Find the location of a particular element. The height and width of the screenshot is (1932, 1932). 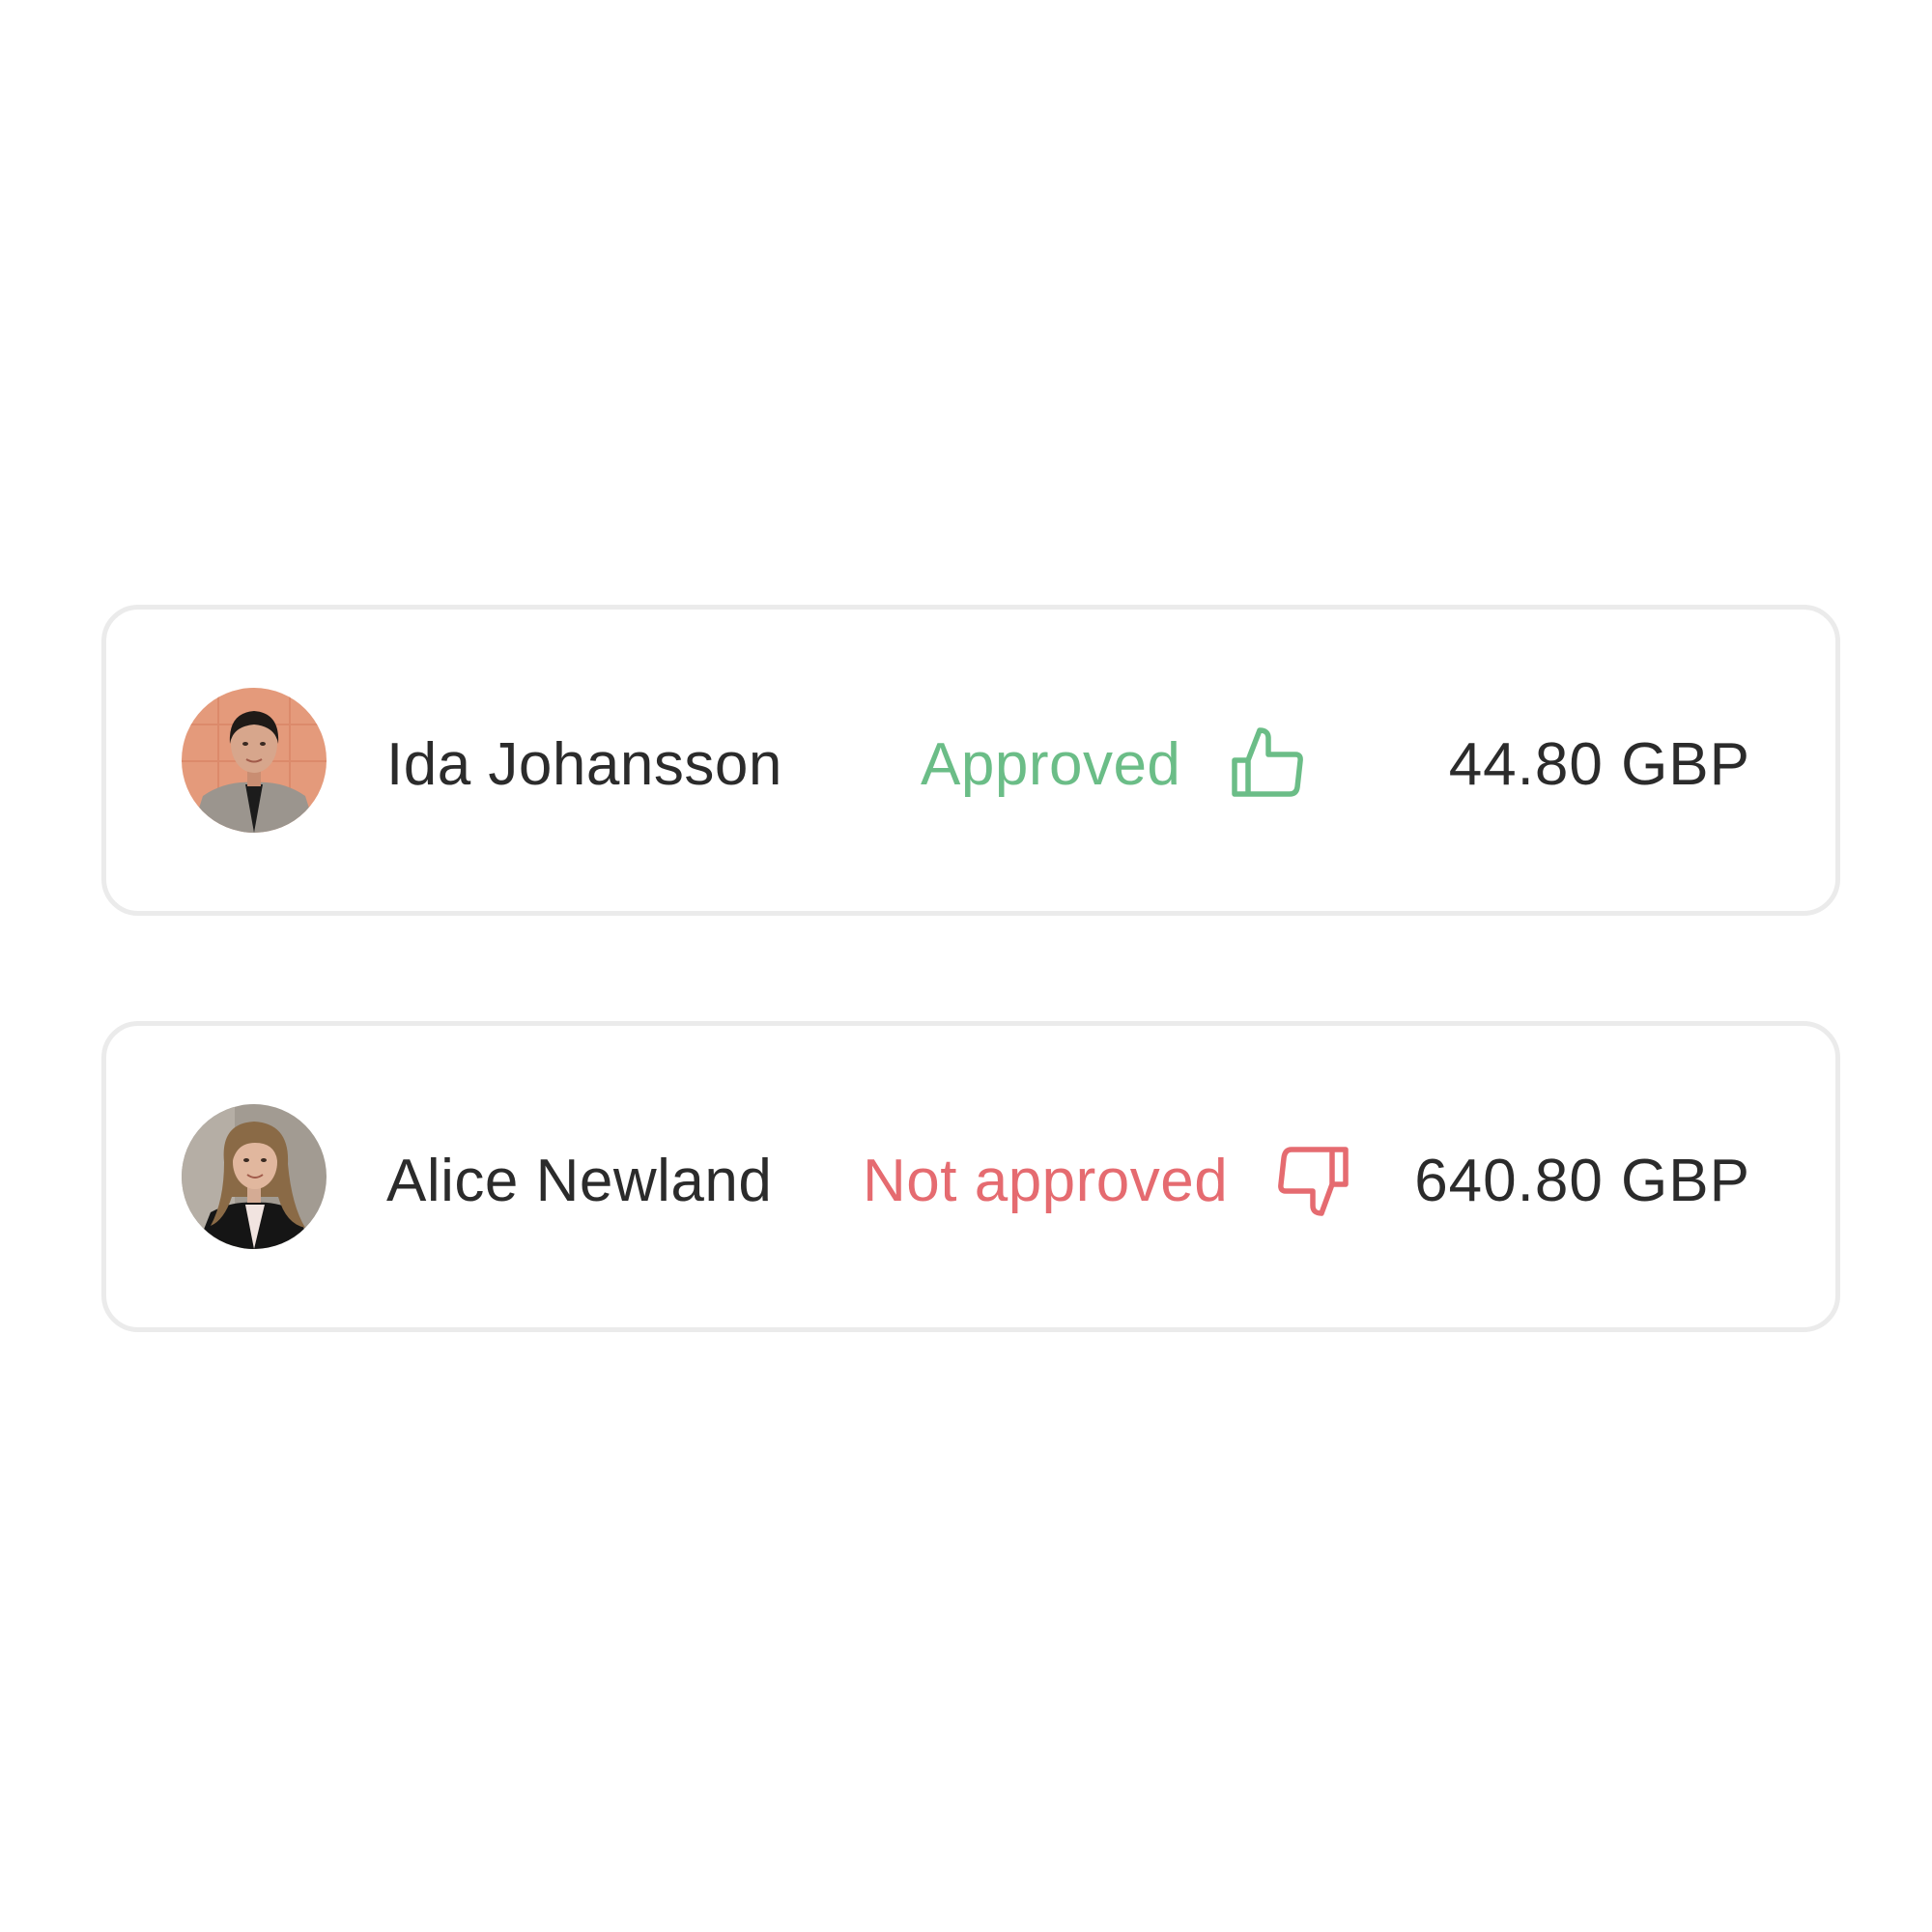

employee-name: Alice Newland is located at coordinates (579, 1181).